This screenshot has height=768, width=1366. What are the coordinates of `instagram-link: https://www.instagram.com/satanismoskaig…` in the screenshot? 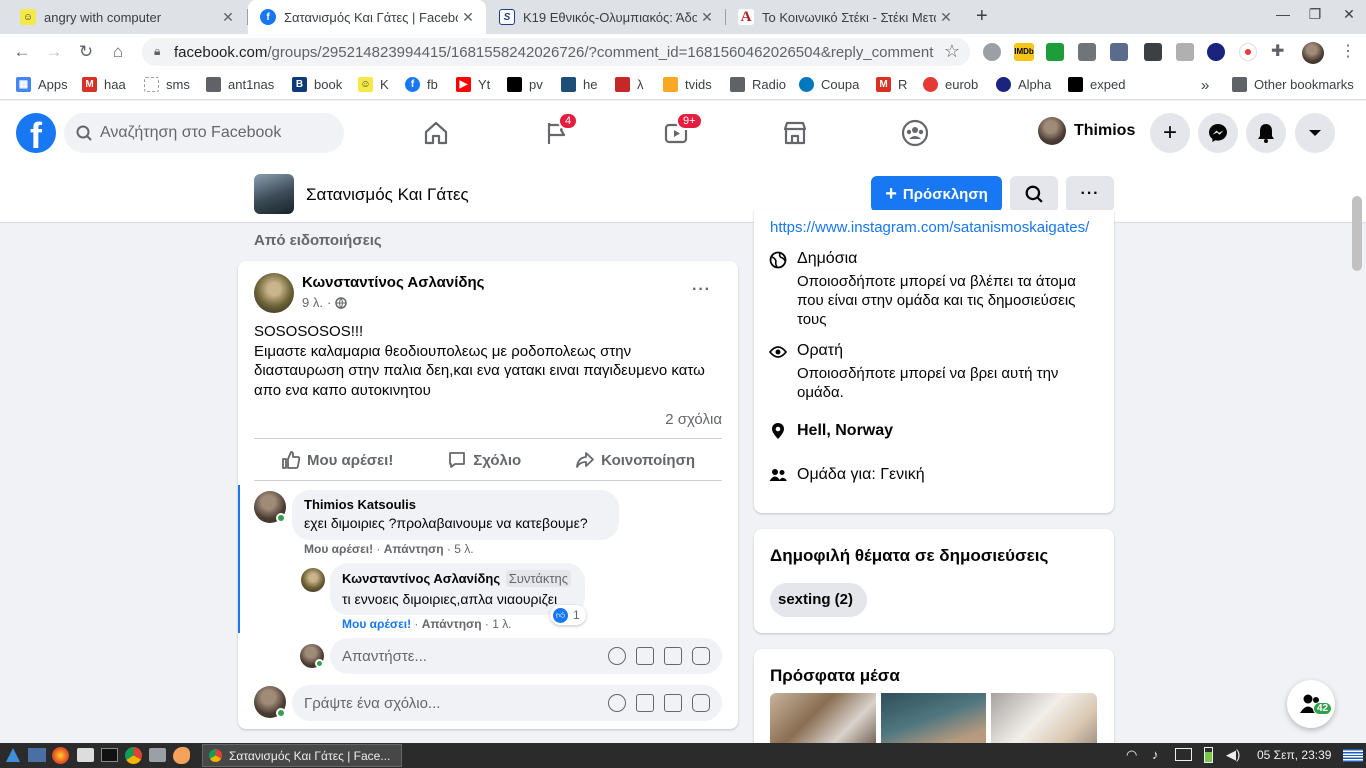 It's located at (935, 227).